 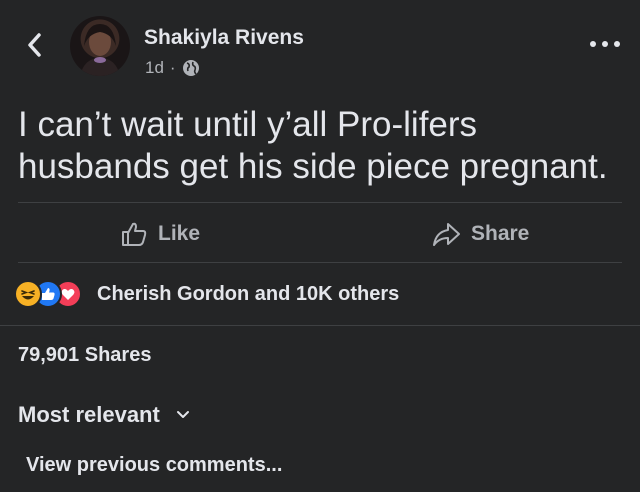 I want to click on share-button: Share, so click(x=480, y=234).